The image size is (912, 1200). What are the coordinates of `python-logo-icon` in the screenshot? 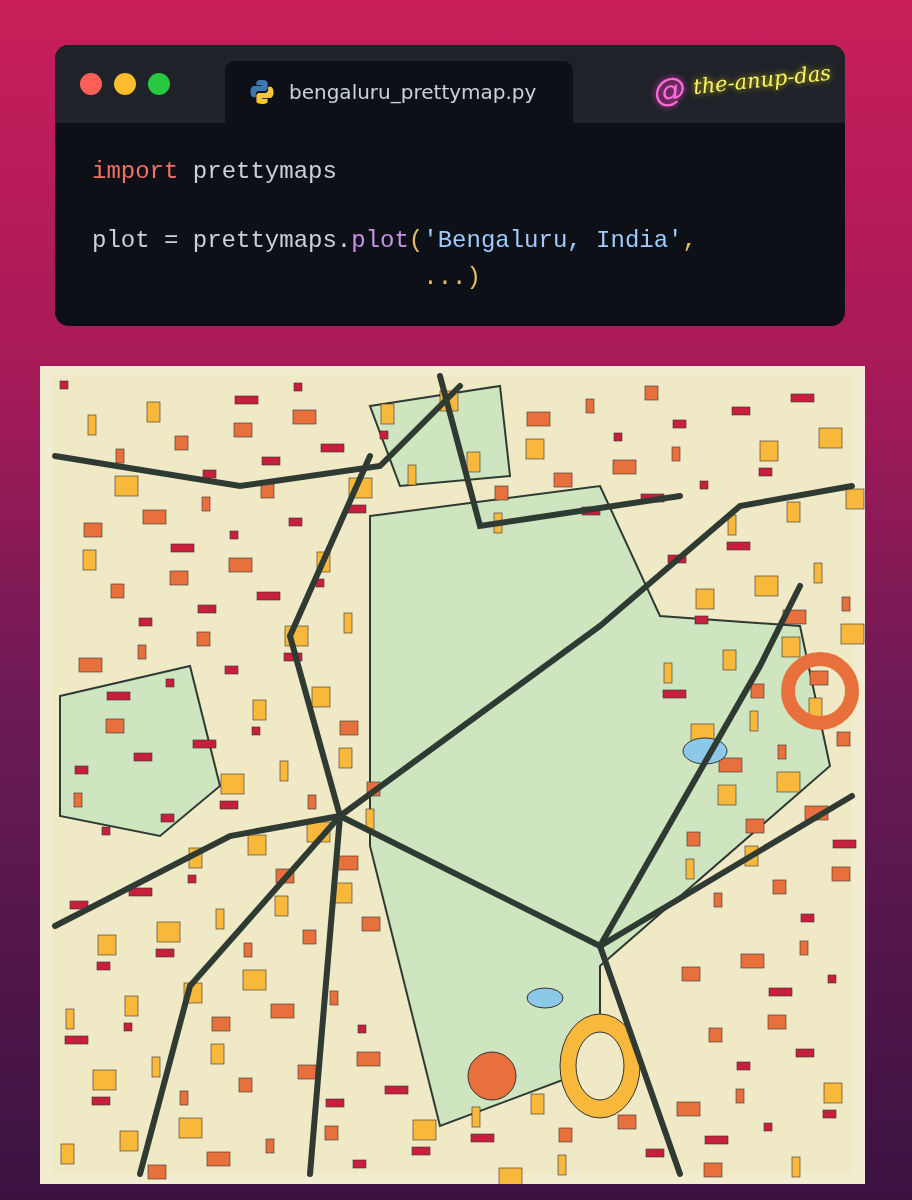 It's located at (262, 92).